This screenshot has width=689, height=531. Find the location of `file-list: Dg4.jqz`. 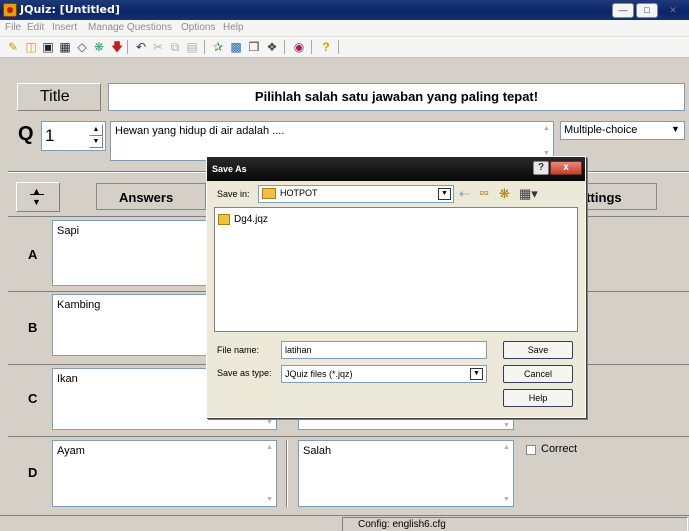

file-list: Dg4.jqz is located at coordinates (396, 269).